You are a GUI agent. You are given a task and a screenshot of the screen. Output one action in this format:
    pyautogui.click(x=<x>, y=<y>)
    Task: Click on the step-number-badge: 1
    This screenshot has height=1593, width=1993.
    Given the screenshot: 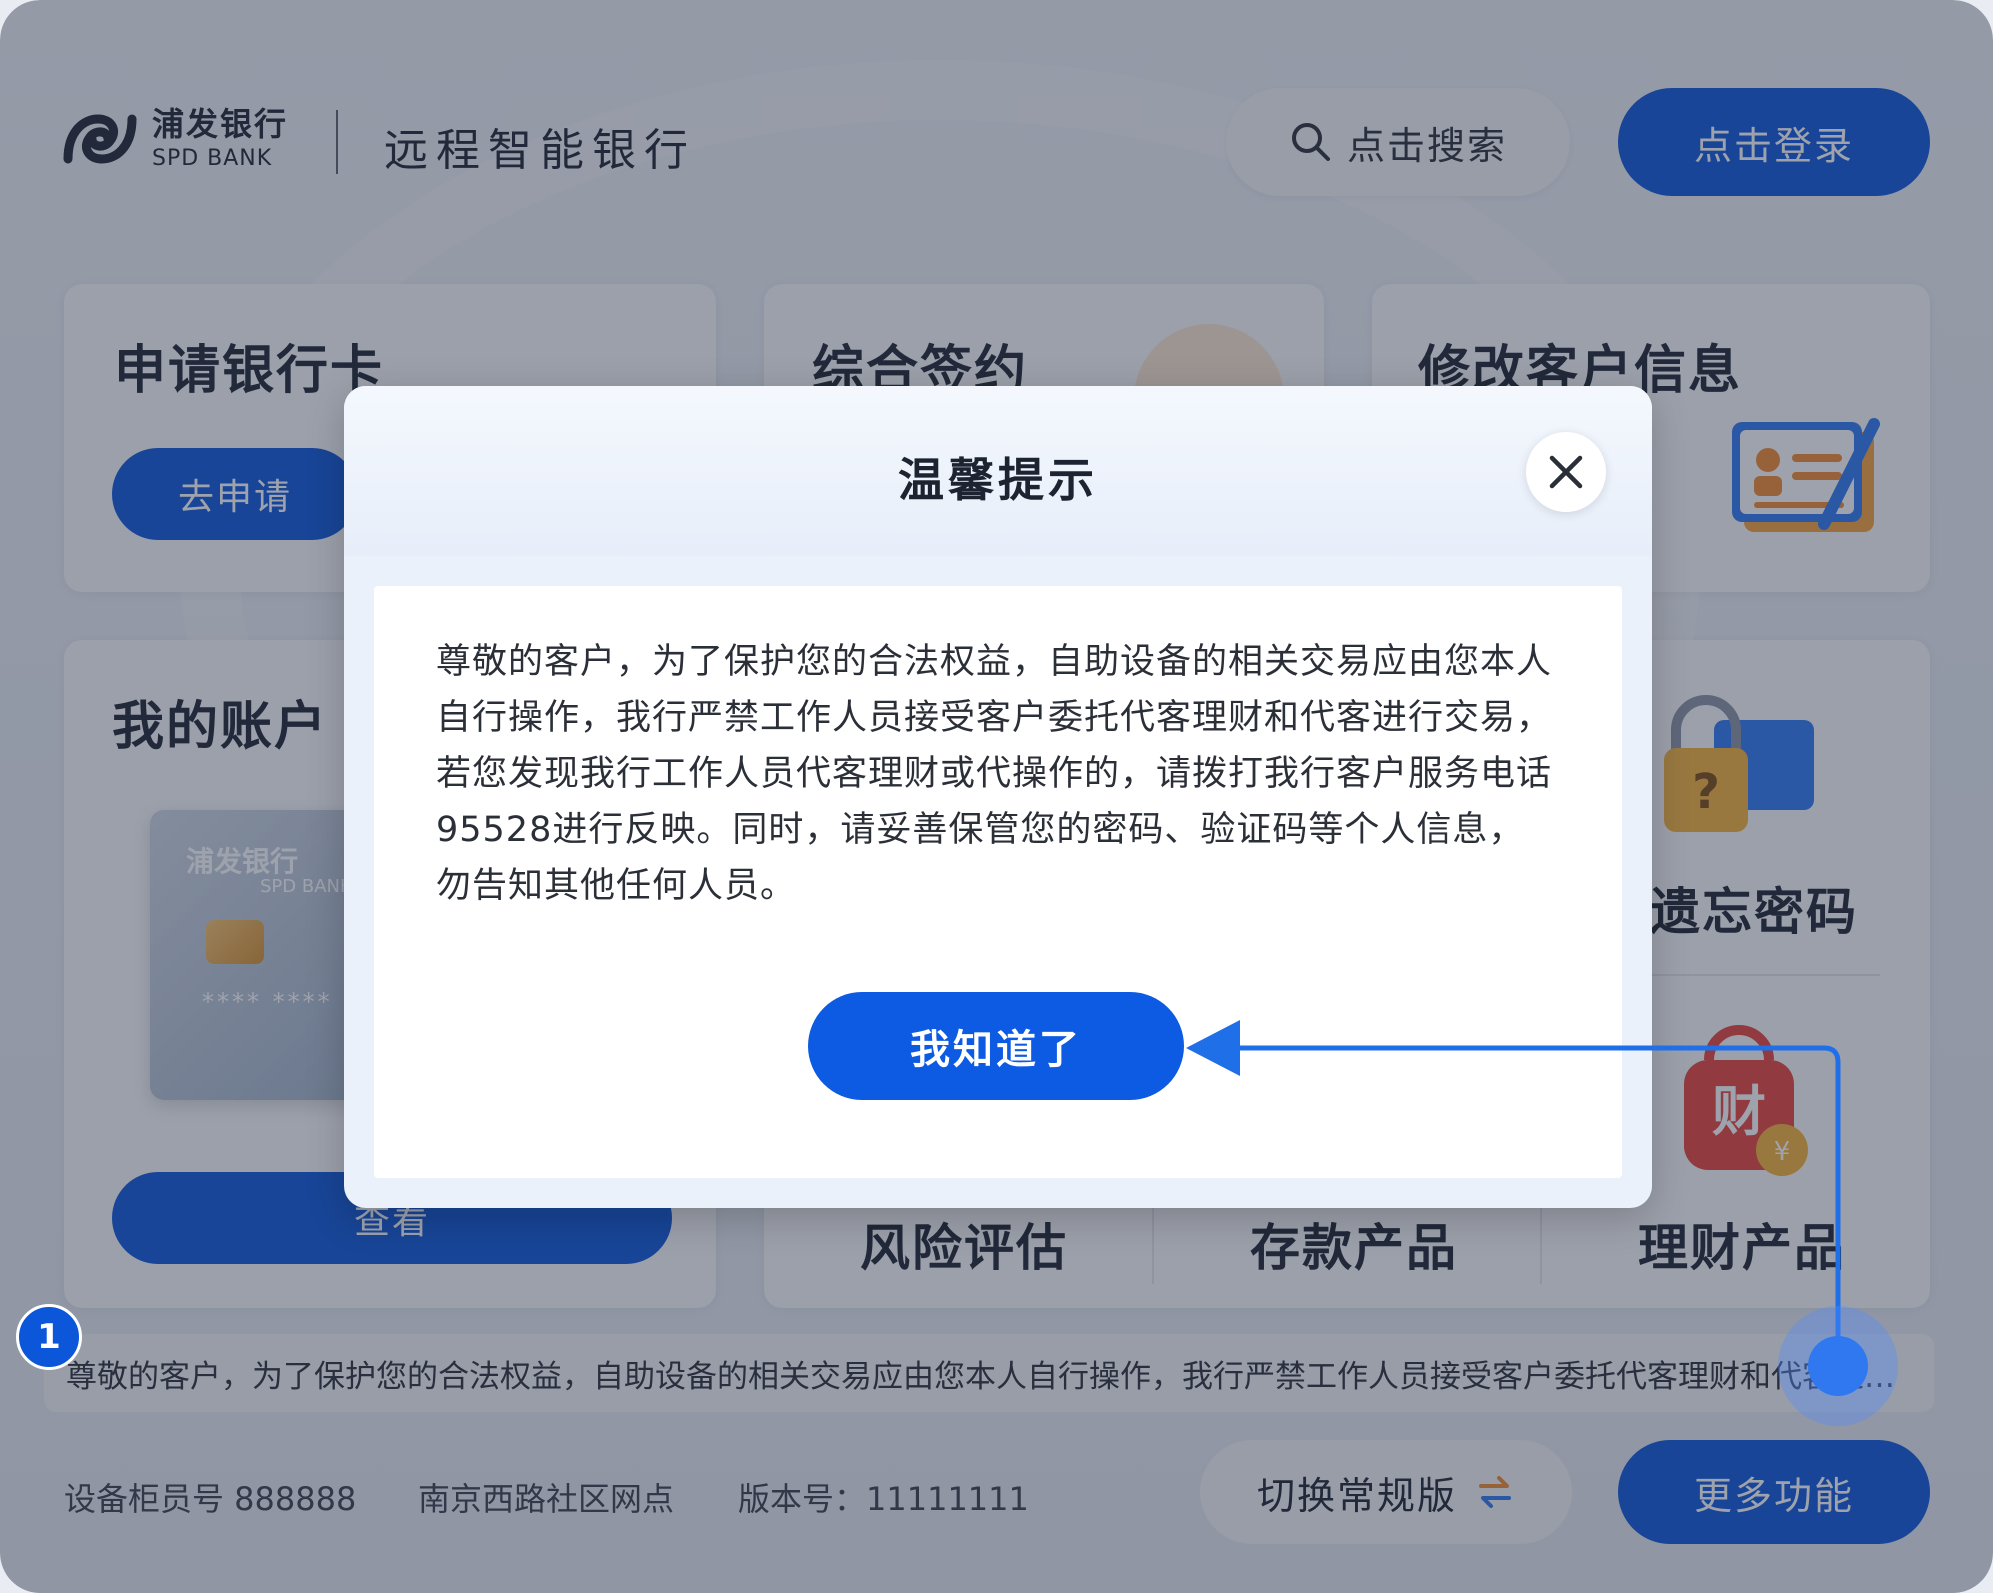 What is the action you would take?
    pyautogui.click(x=49, y=1337)
    